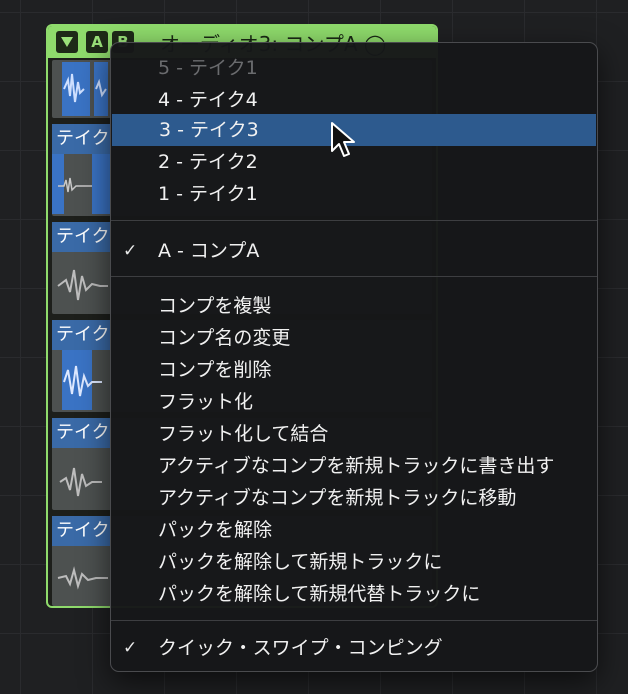  Describe the element at coordinates (354, 194) in the screenshot. I see `menu-item-take-1: 1 - テイク1` at that location.